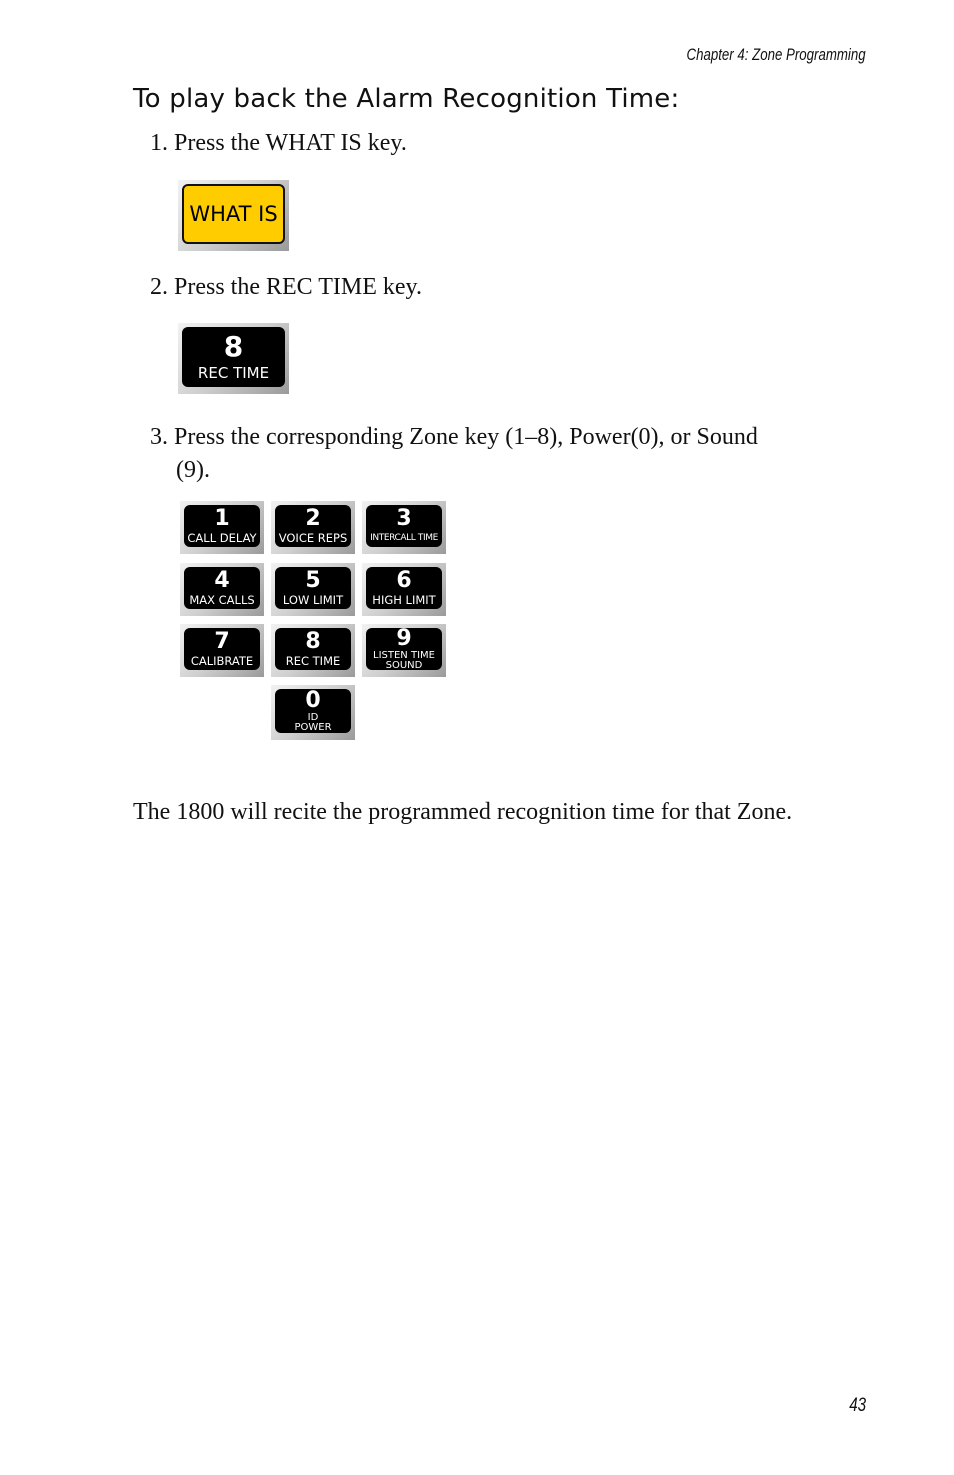  I want to click on step-2: 2. Press the REC TIME key., so click(286, 287).